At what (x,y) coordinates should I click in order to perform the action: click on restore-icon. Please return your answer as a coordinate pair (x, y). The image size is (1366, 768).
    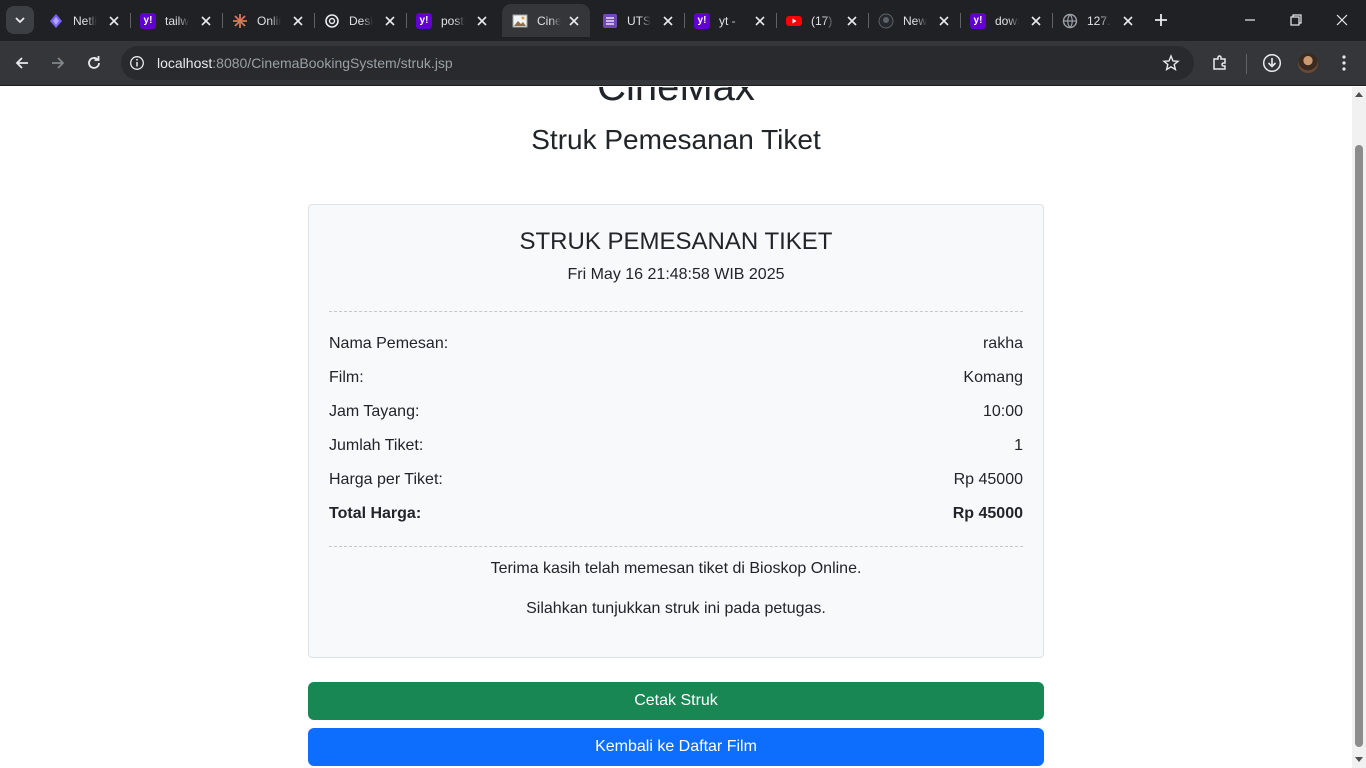
    Looking at the image, I should click on (1296, 20).